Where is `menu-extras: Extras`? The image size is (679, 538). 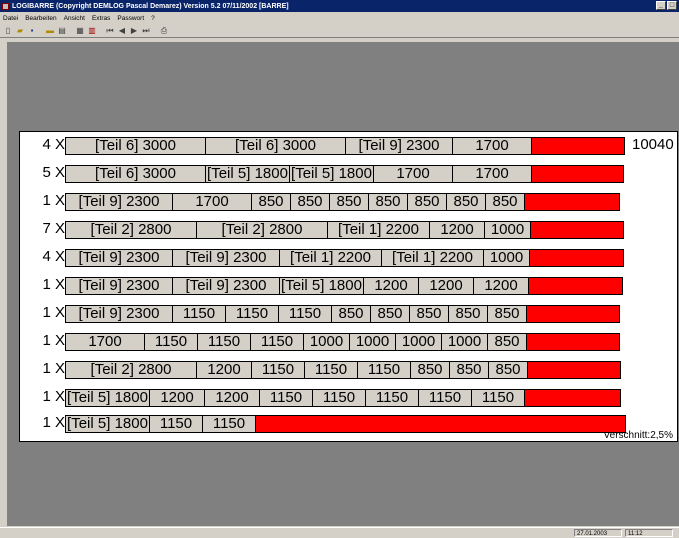
menu-extras: Extras is located at coordinates (101, 18).